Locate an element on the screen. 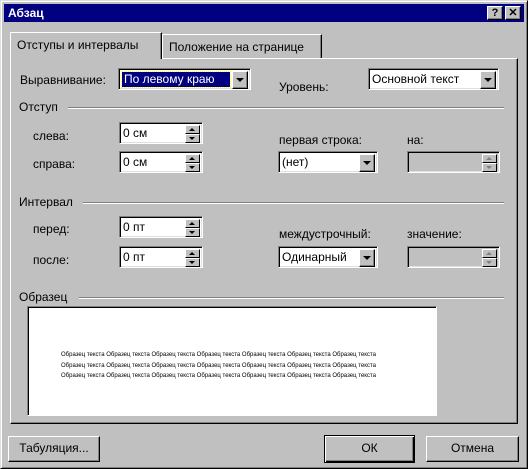 The image size is (528, 469). line-spacing-label: междустрочный: is located at coordinates (325, 234).